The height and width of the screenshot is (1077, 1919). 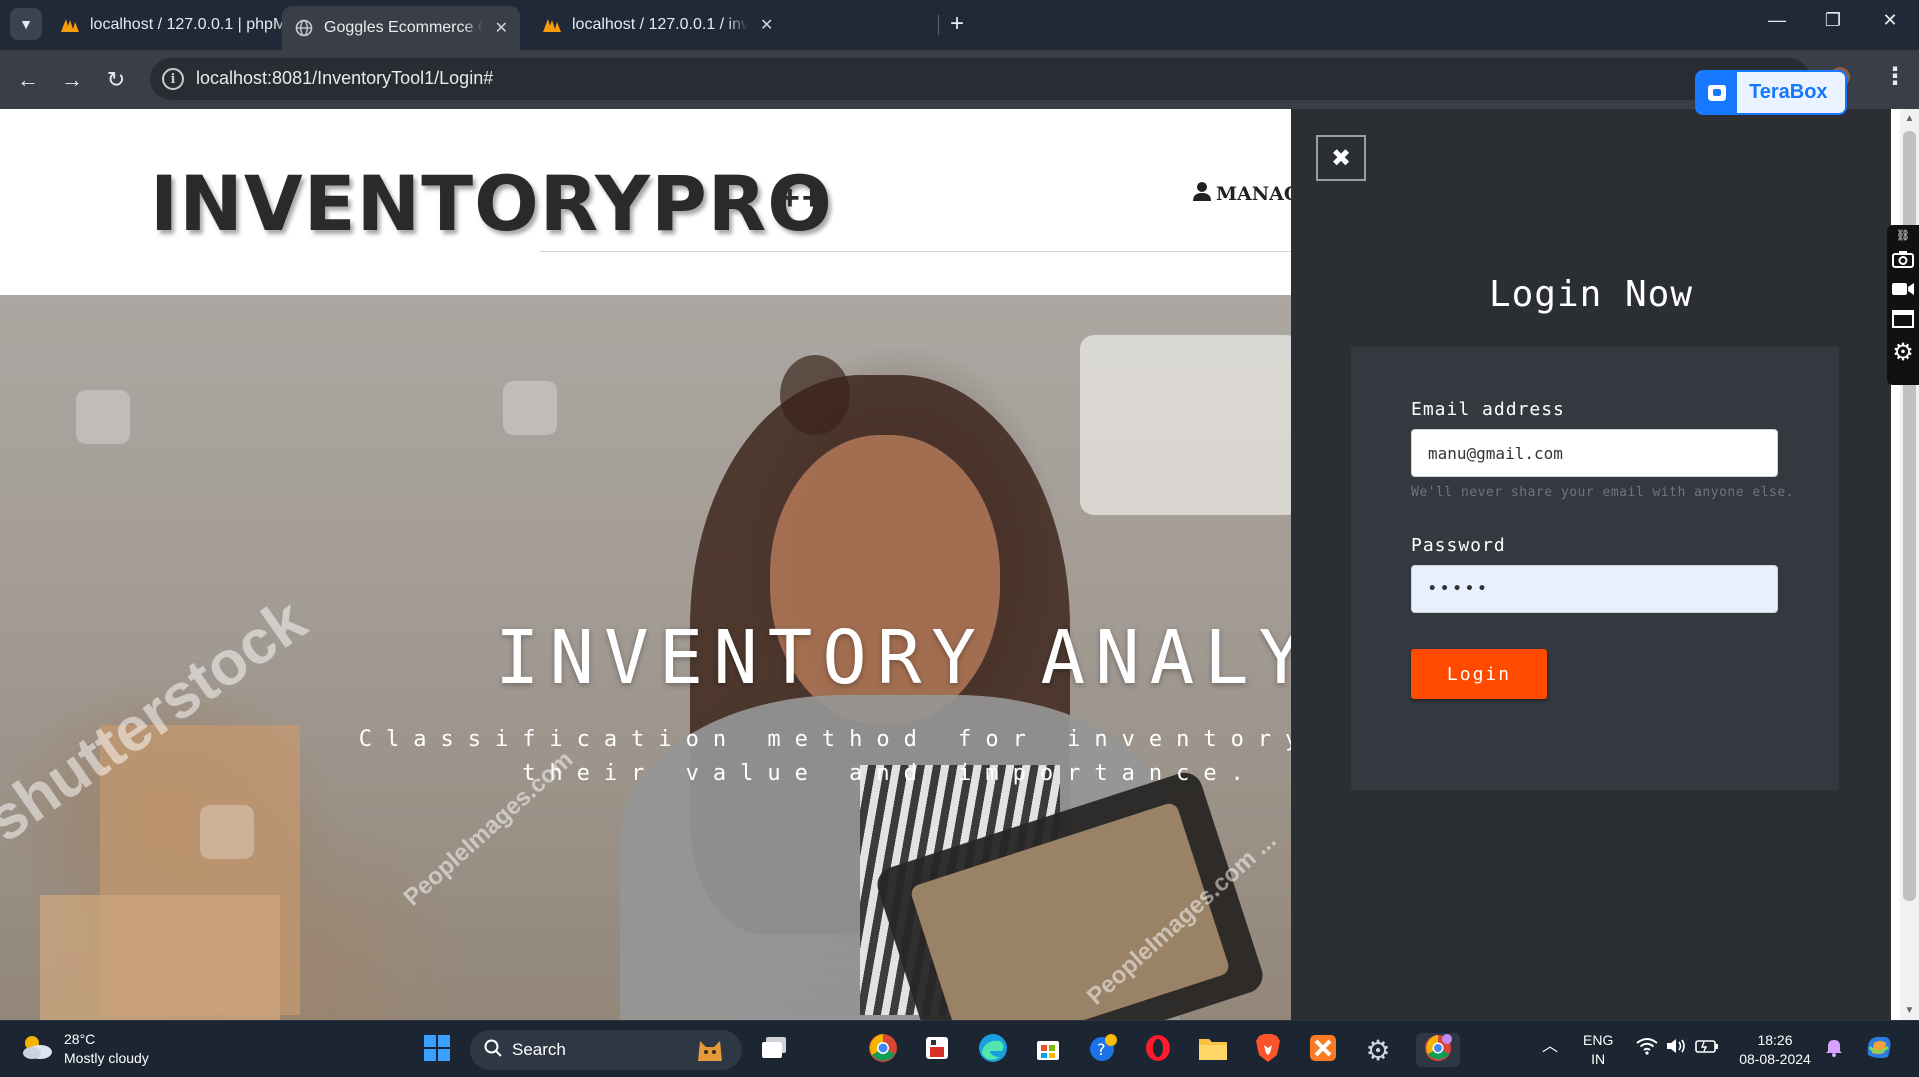 I want to click on taskbar-search: Search, so click(x=606, y=1050).